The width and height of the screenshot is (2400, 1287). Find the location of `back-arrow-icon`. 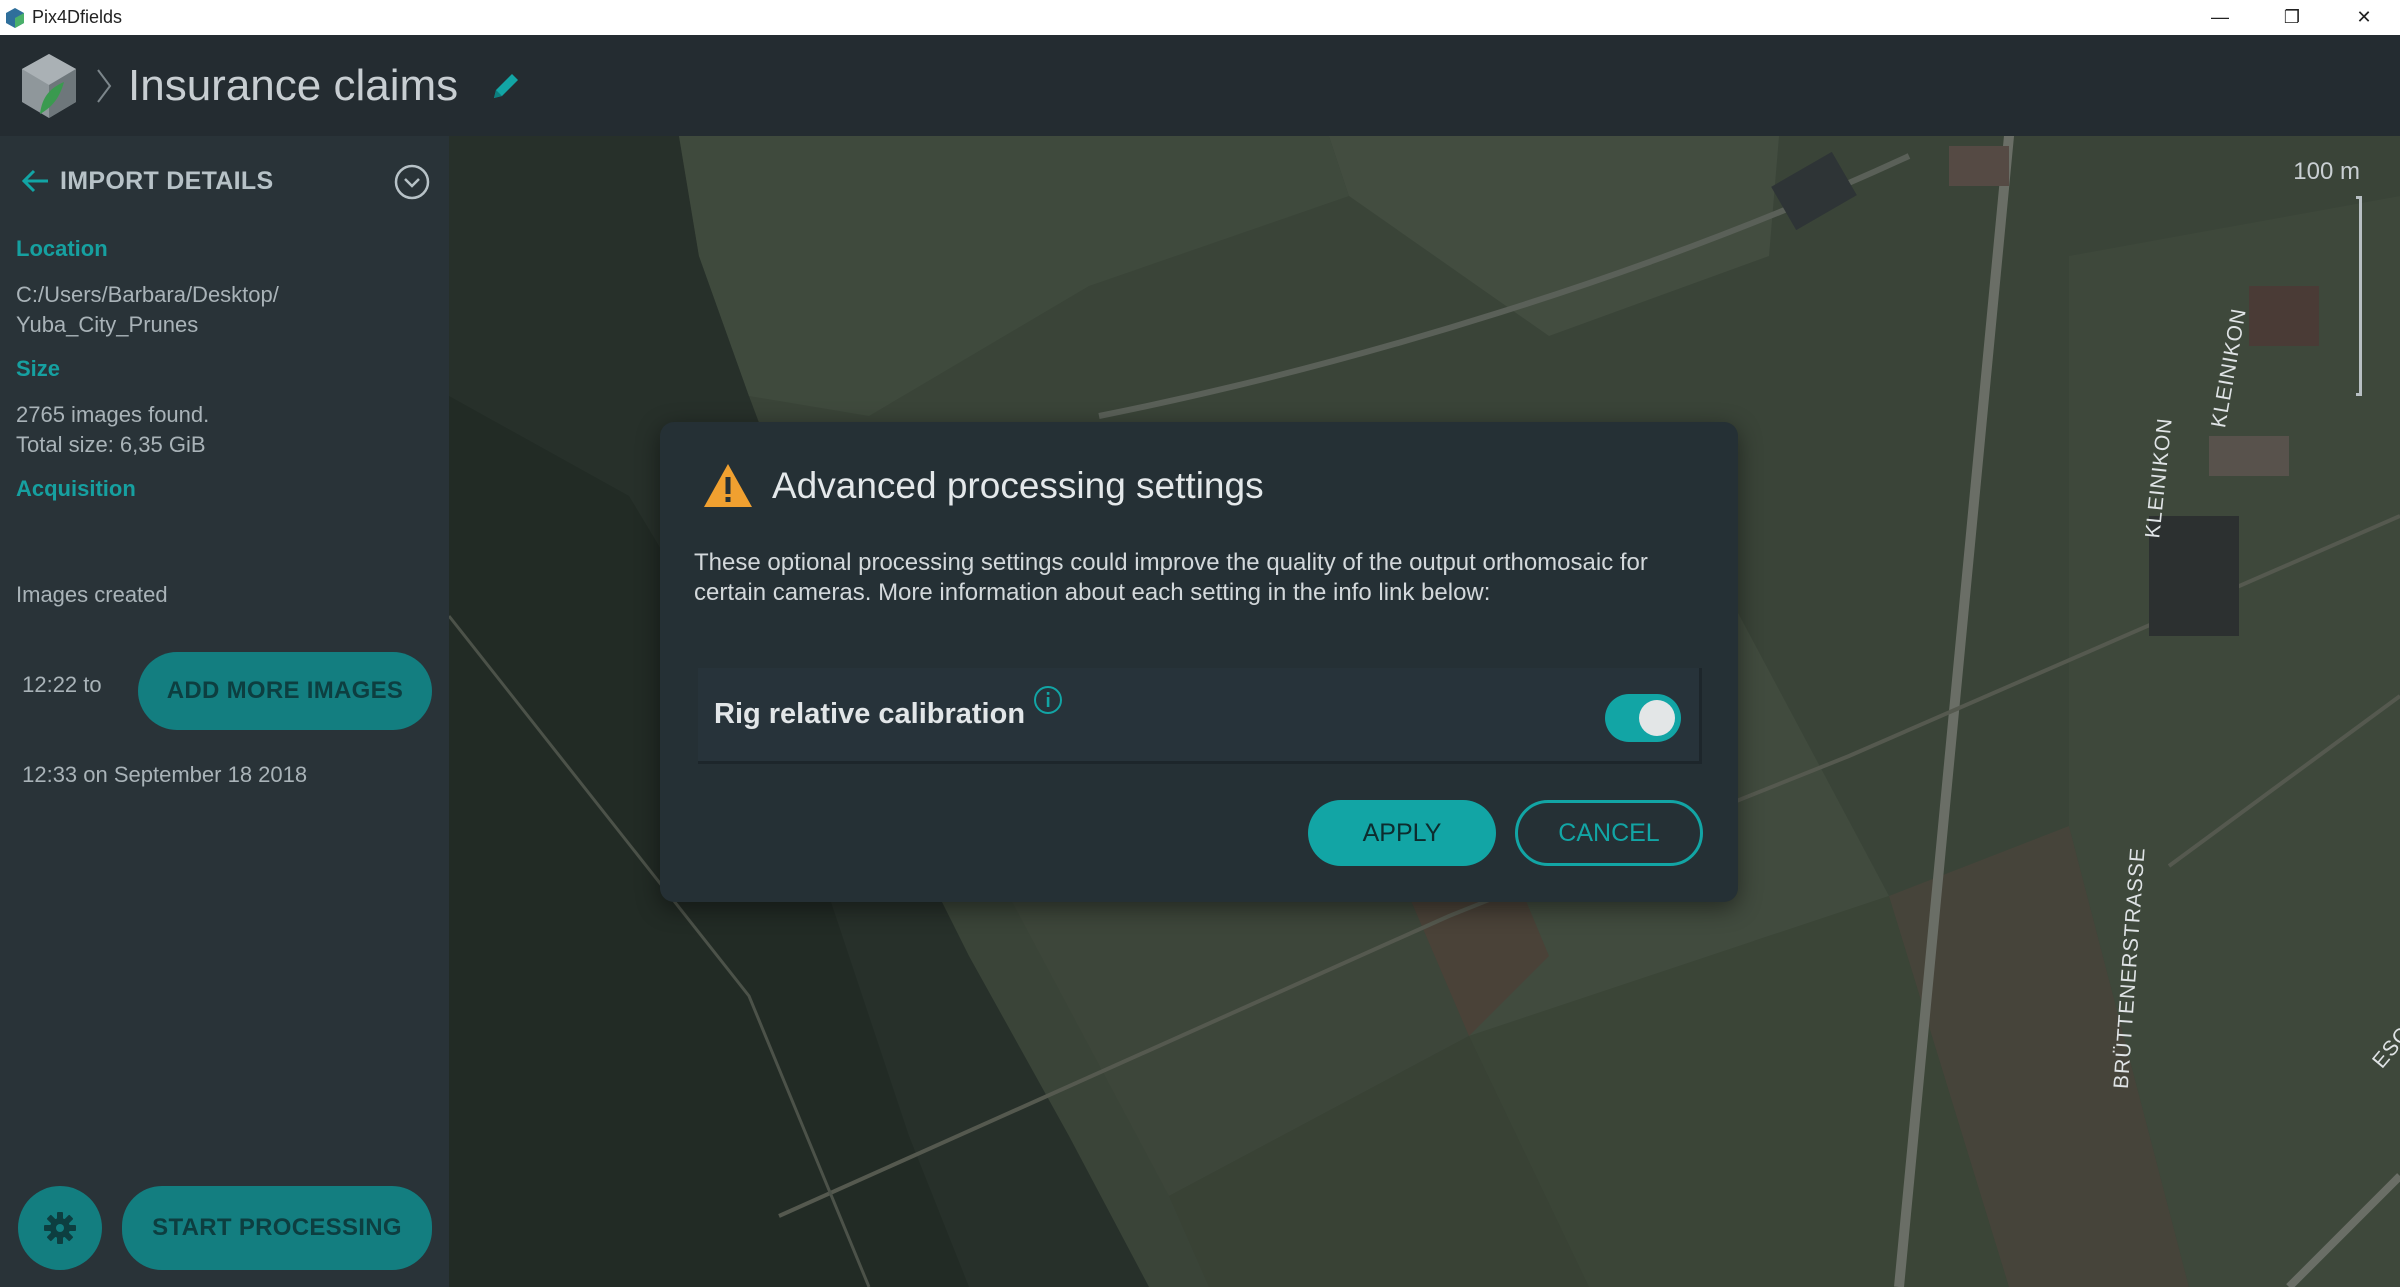

back-arrow-icon is located at coordinates (35, 181).